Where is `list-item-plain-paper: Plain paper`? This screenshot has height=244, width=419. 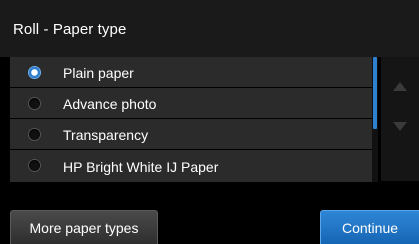 list-item-plain-paper: Plain paper is located at coordinates (191, 72).